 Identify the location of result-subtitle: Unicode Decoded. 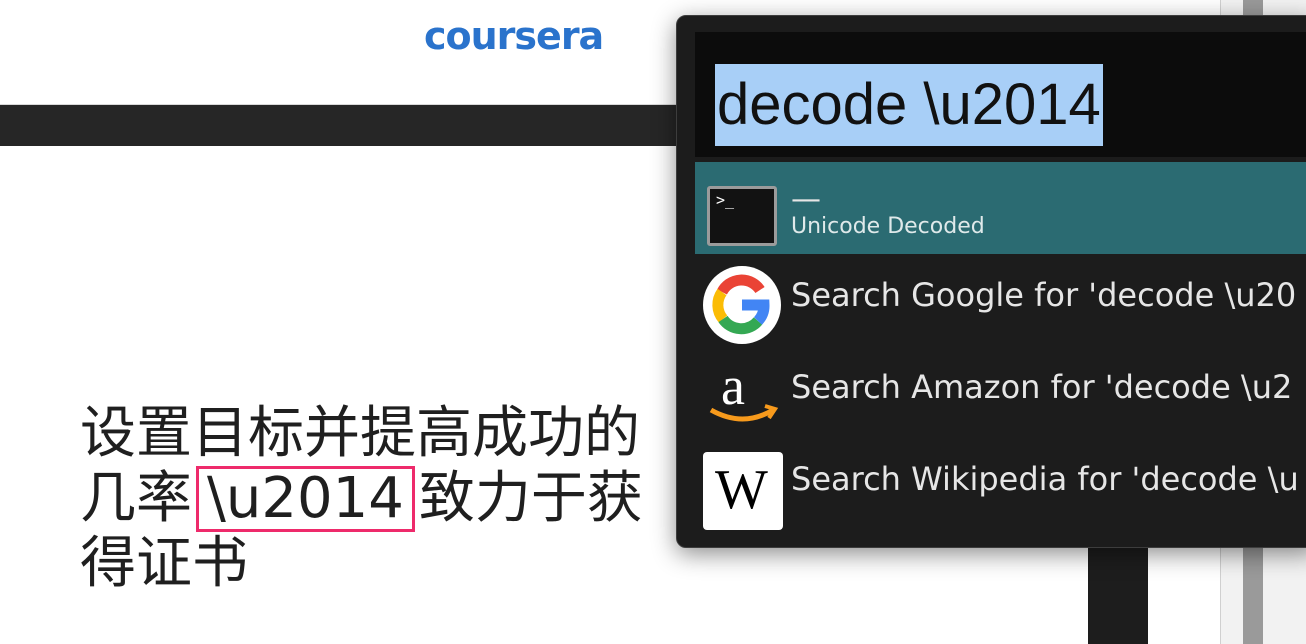
(888, 226).